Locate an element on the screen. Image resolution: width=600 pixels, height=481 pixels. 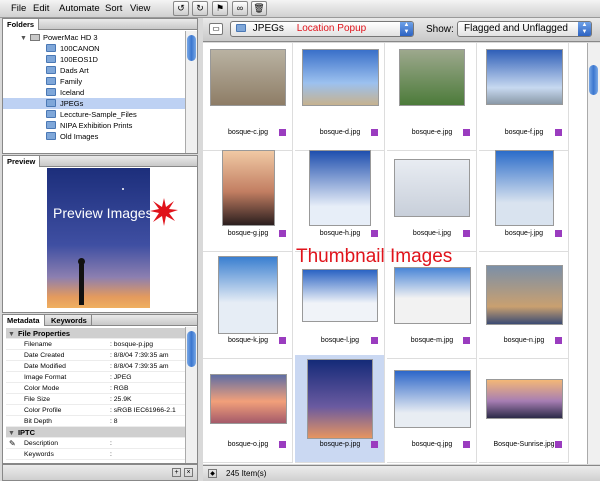
thumbnail-cell: bosque-n.jpg is located at coordinates (524, 305).